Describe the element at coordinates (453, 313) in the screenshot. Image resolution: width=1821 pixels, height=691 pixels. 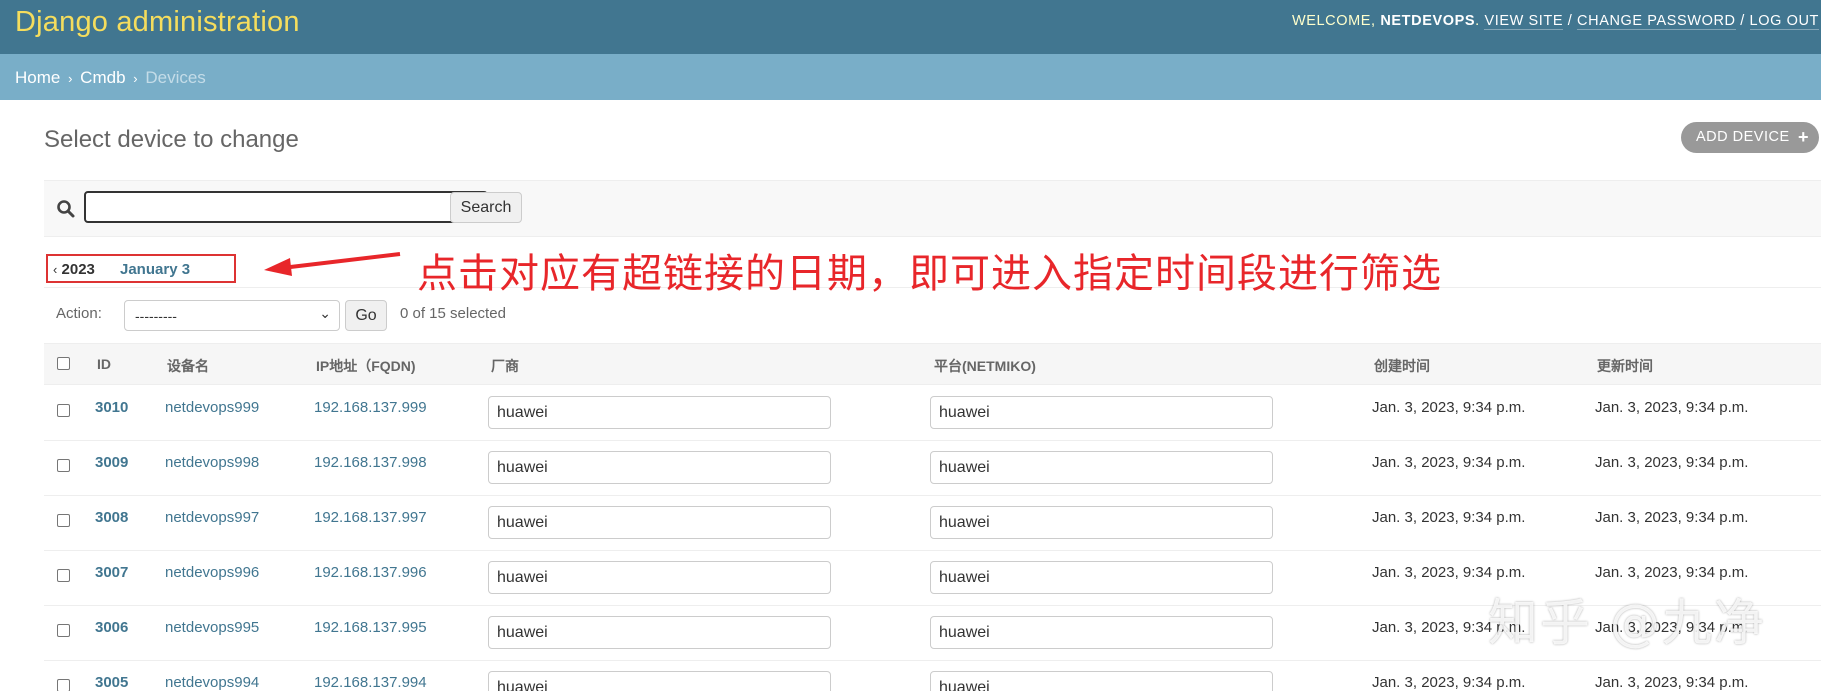
I see `selected-count: 0 of 15 selected` at that location.